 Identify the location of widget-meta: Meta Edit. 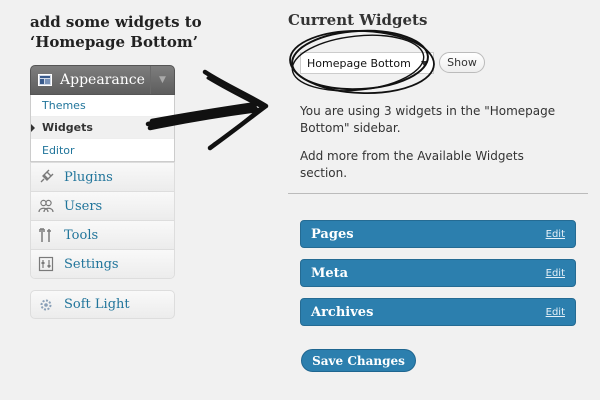
(438, 273).